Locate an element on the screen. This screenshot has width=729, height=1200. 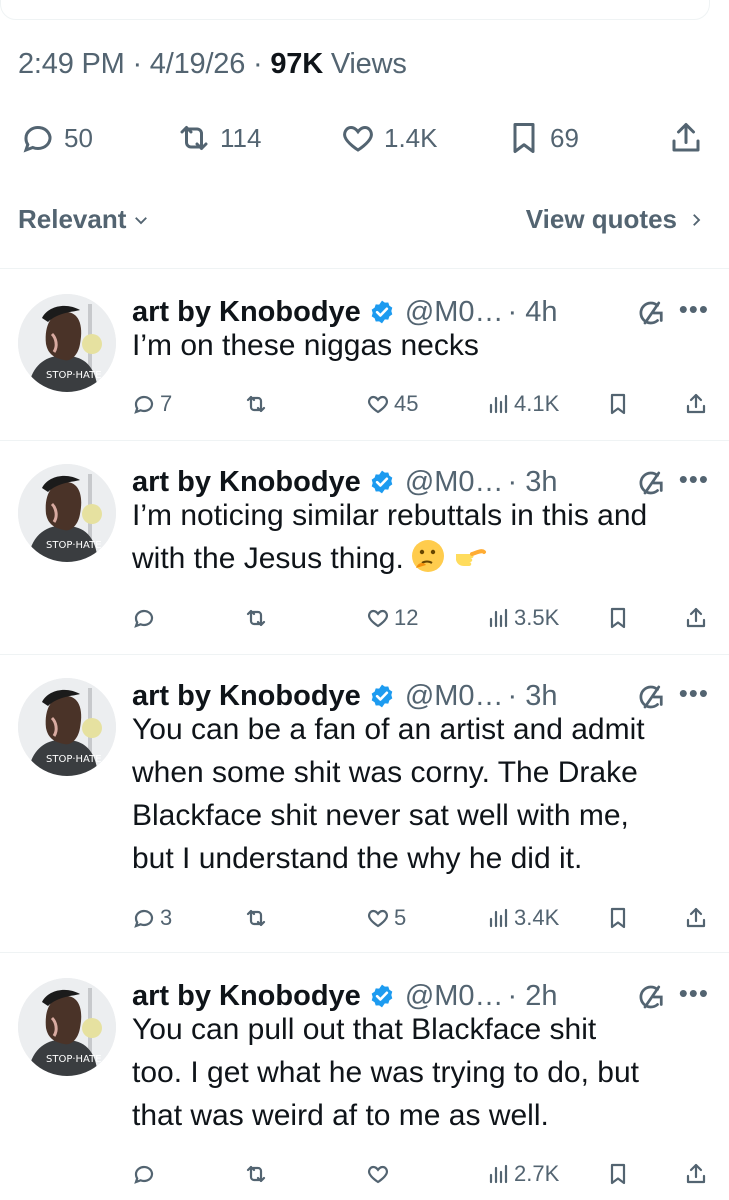
post-meta: 2:49 PM · 4/19/26 · 97K Views is located at coordinates (212, 64).